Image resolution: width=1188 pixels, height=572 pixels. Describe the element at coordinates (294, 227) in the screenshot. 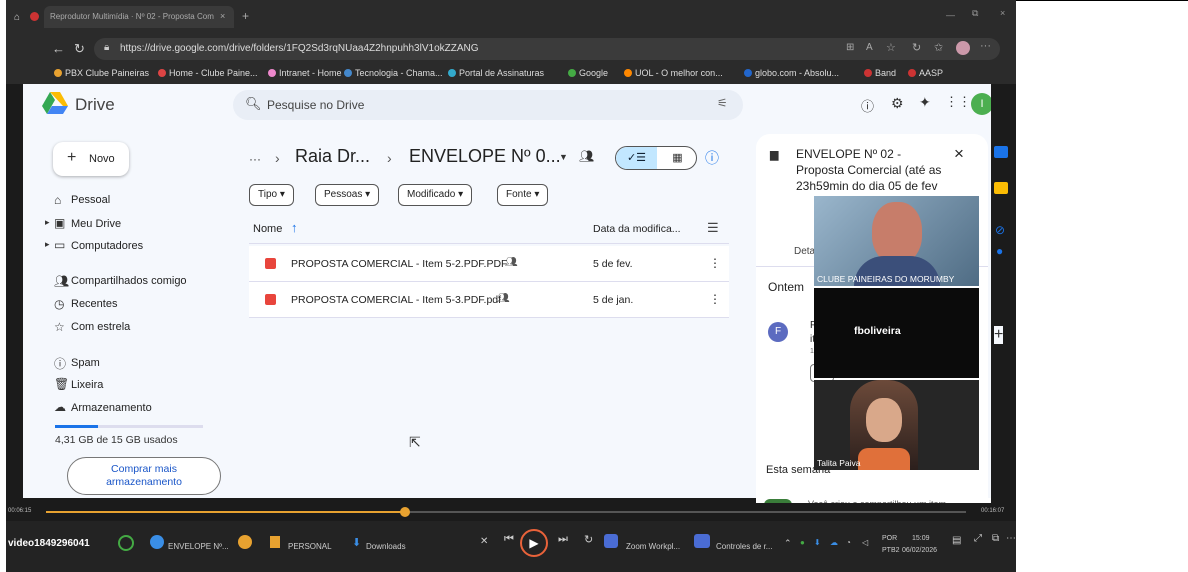

I see `sort-arrow-icon: ↑` at that location.